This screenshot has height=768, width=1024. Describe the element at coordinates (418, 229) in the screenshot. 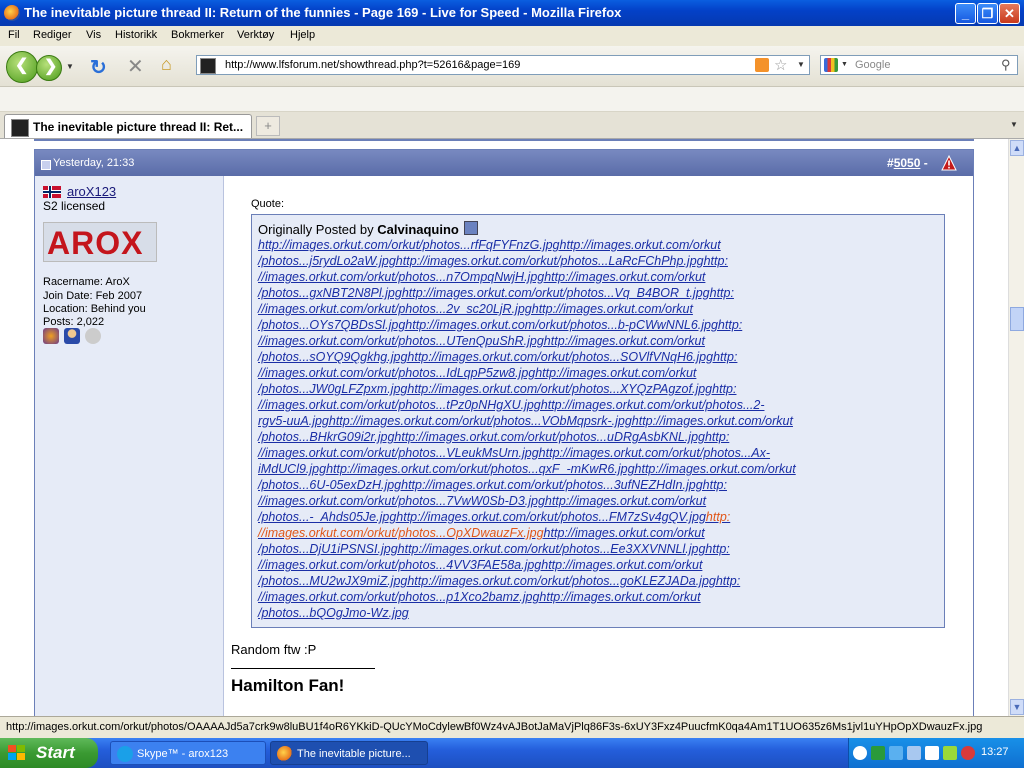

I see `quote-author: Calvinaquino` at that location.